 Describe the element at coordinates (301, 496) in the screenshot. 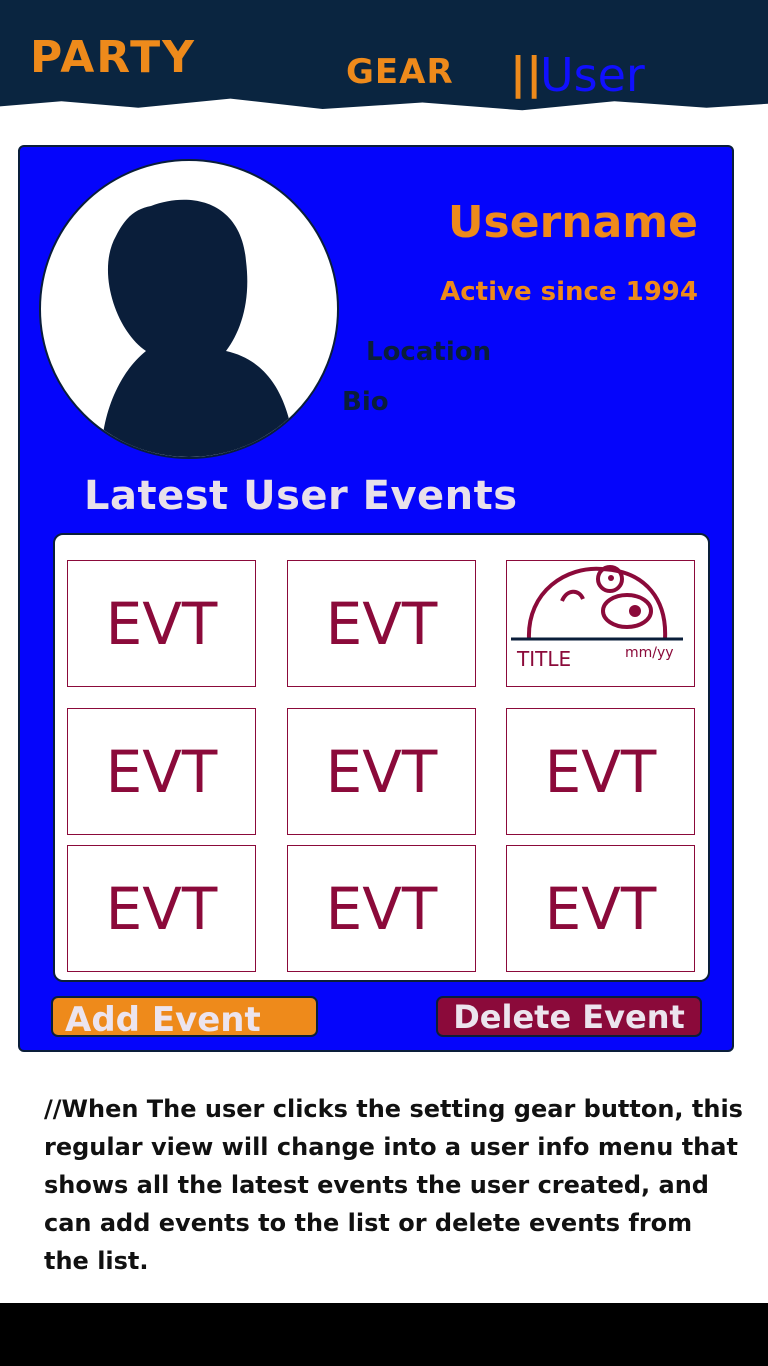

I see `latest-events-title: Latest User Events` at that location.